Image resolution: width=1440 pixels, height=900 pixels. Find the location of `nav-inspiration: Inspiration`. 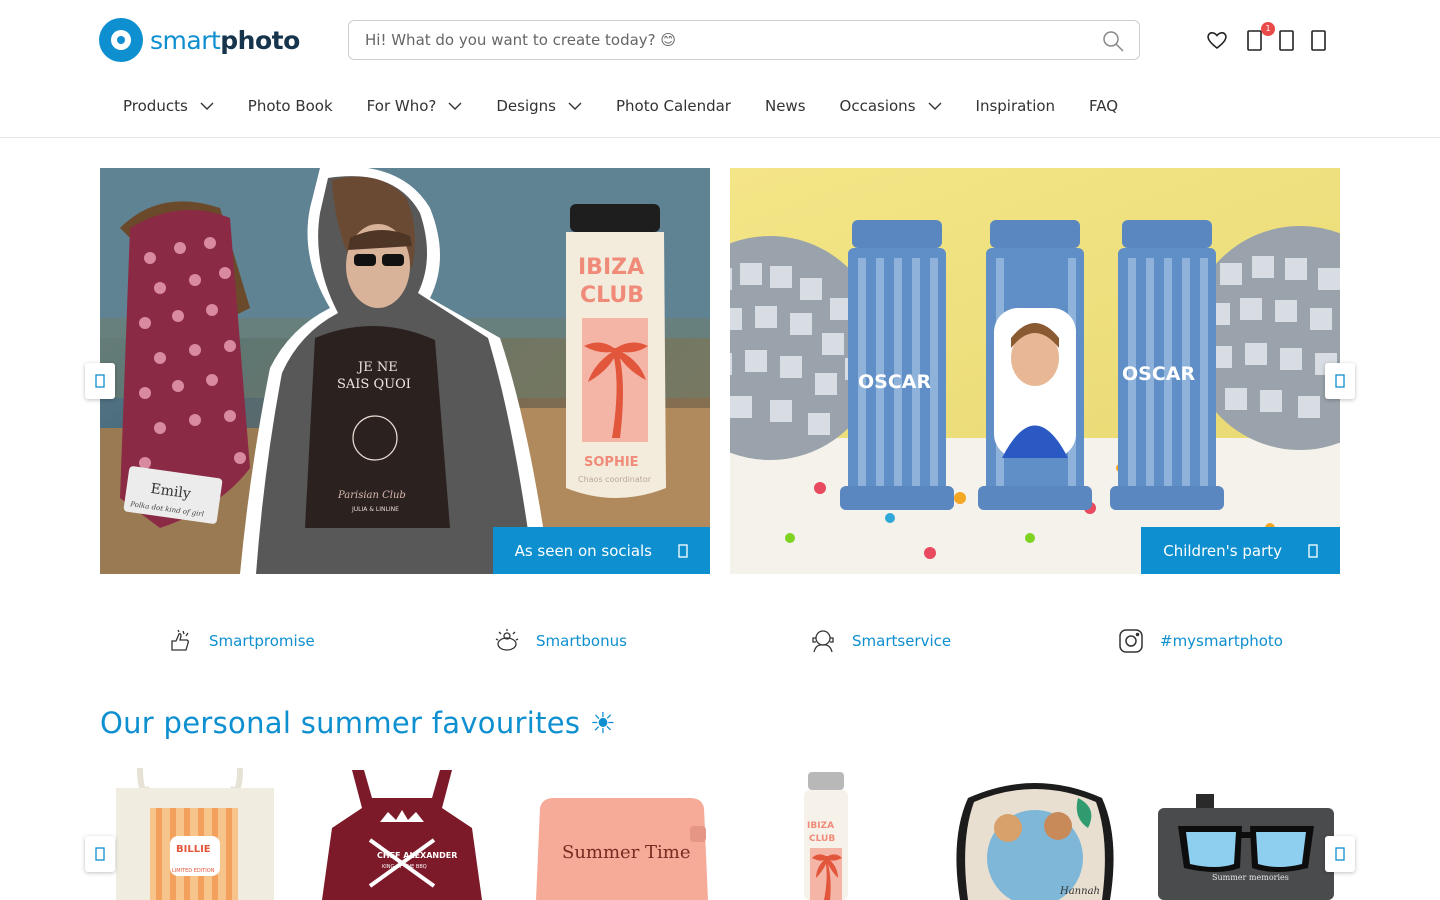

nav-inspiration: Inspiration is located at coordinates (1016, 106).